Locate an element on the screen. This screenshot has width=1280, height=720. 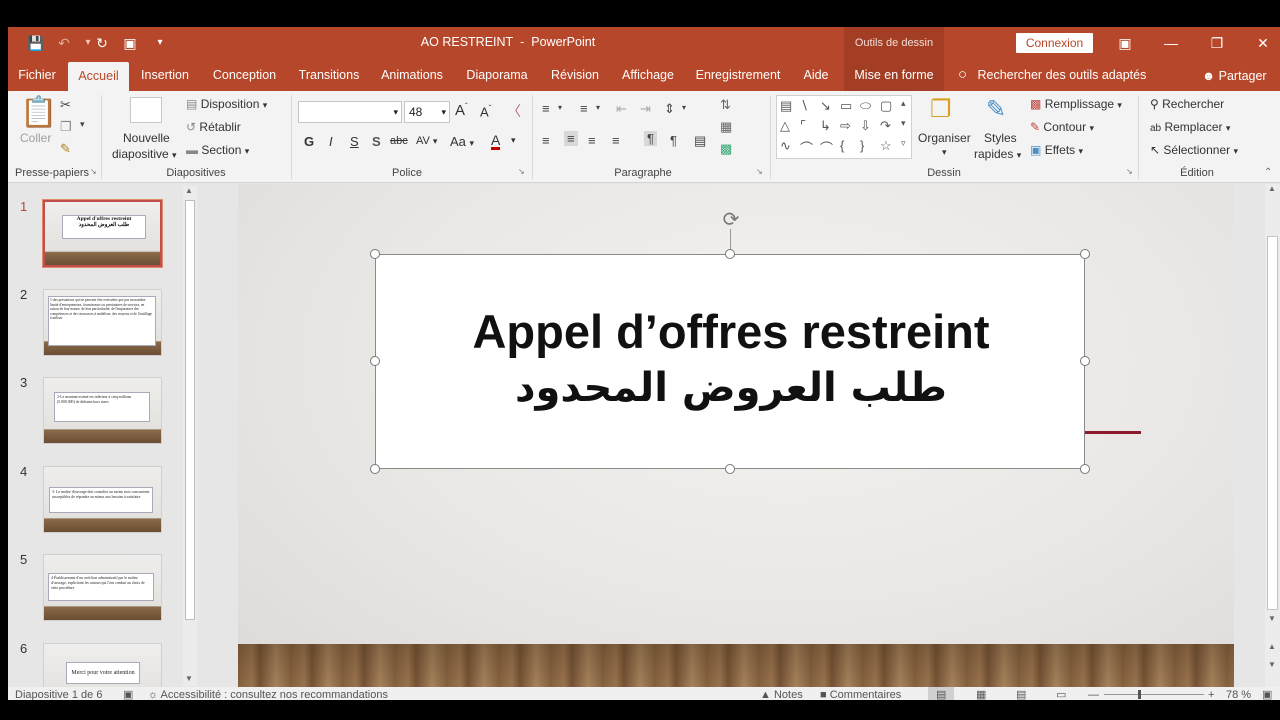
right-brace-icon: } is located at coordinates (862, 145).